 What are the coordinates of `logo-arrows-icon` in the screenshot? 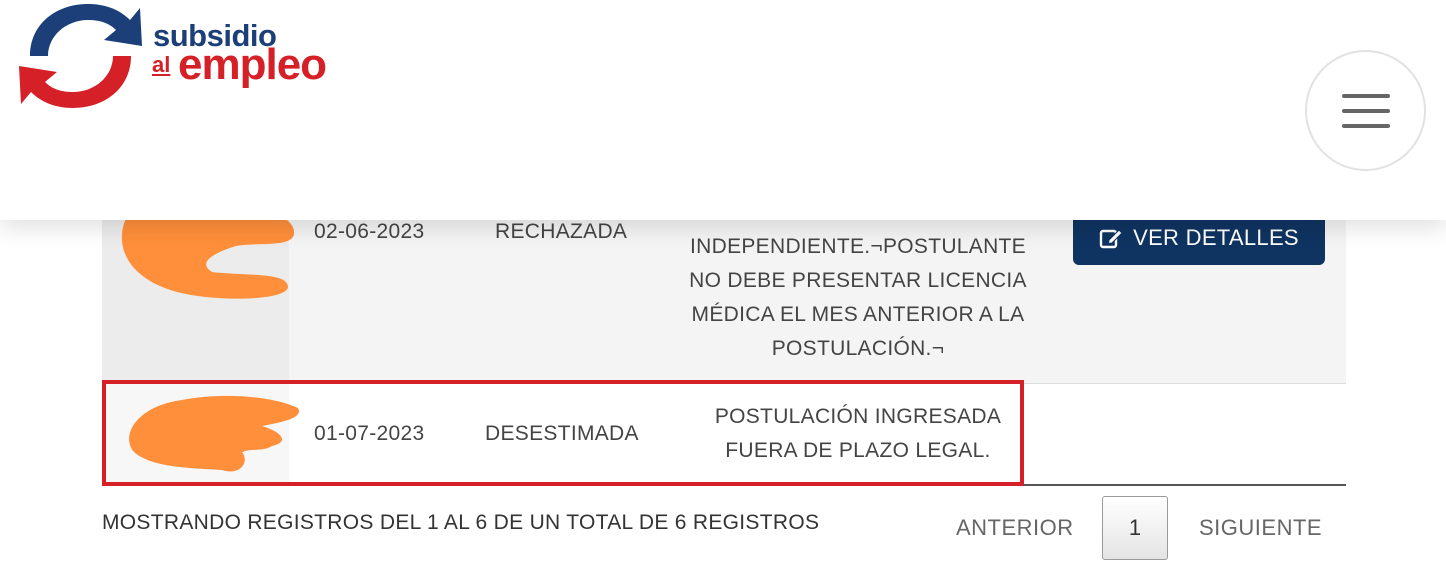 It's located at (80, 56).